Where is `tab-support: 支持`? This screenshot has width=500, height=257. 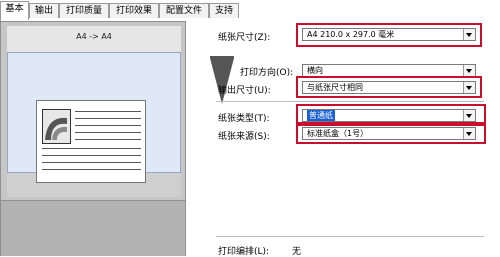
tab-support: 支持 is located at coordinates (224, 10).